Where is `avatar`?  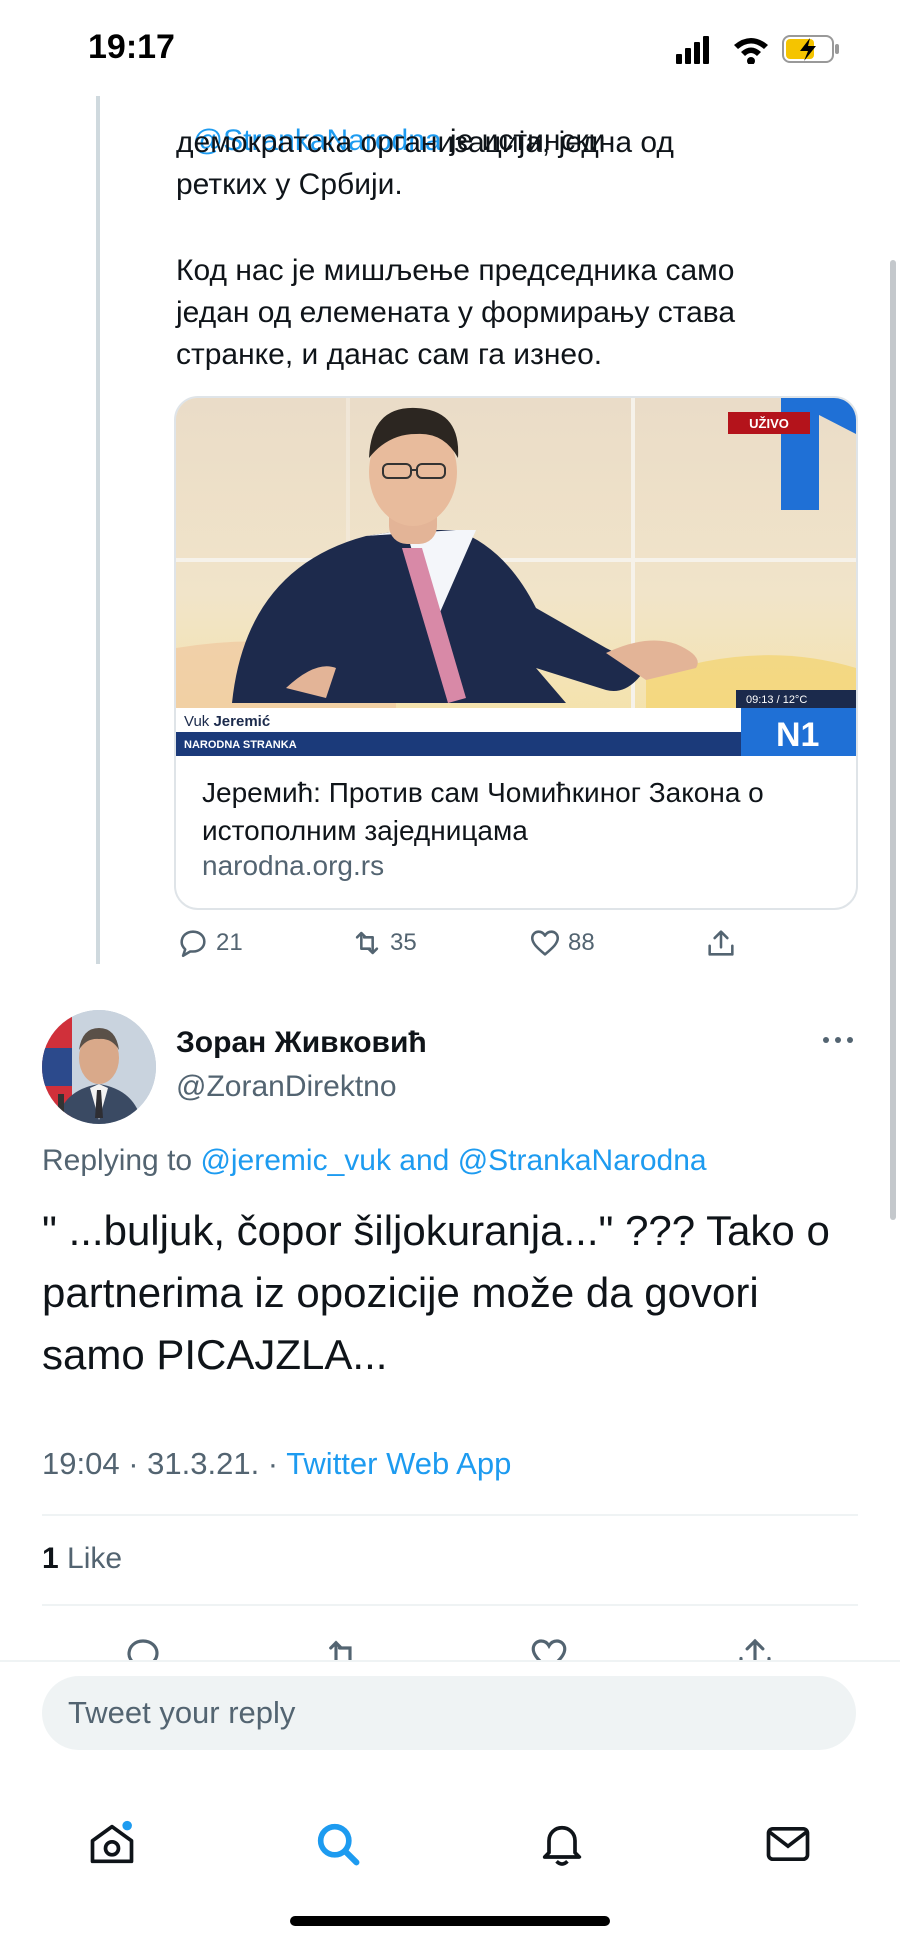 avatar is located at coordinates (99, 1067).